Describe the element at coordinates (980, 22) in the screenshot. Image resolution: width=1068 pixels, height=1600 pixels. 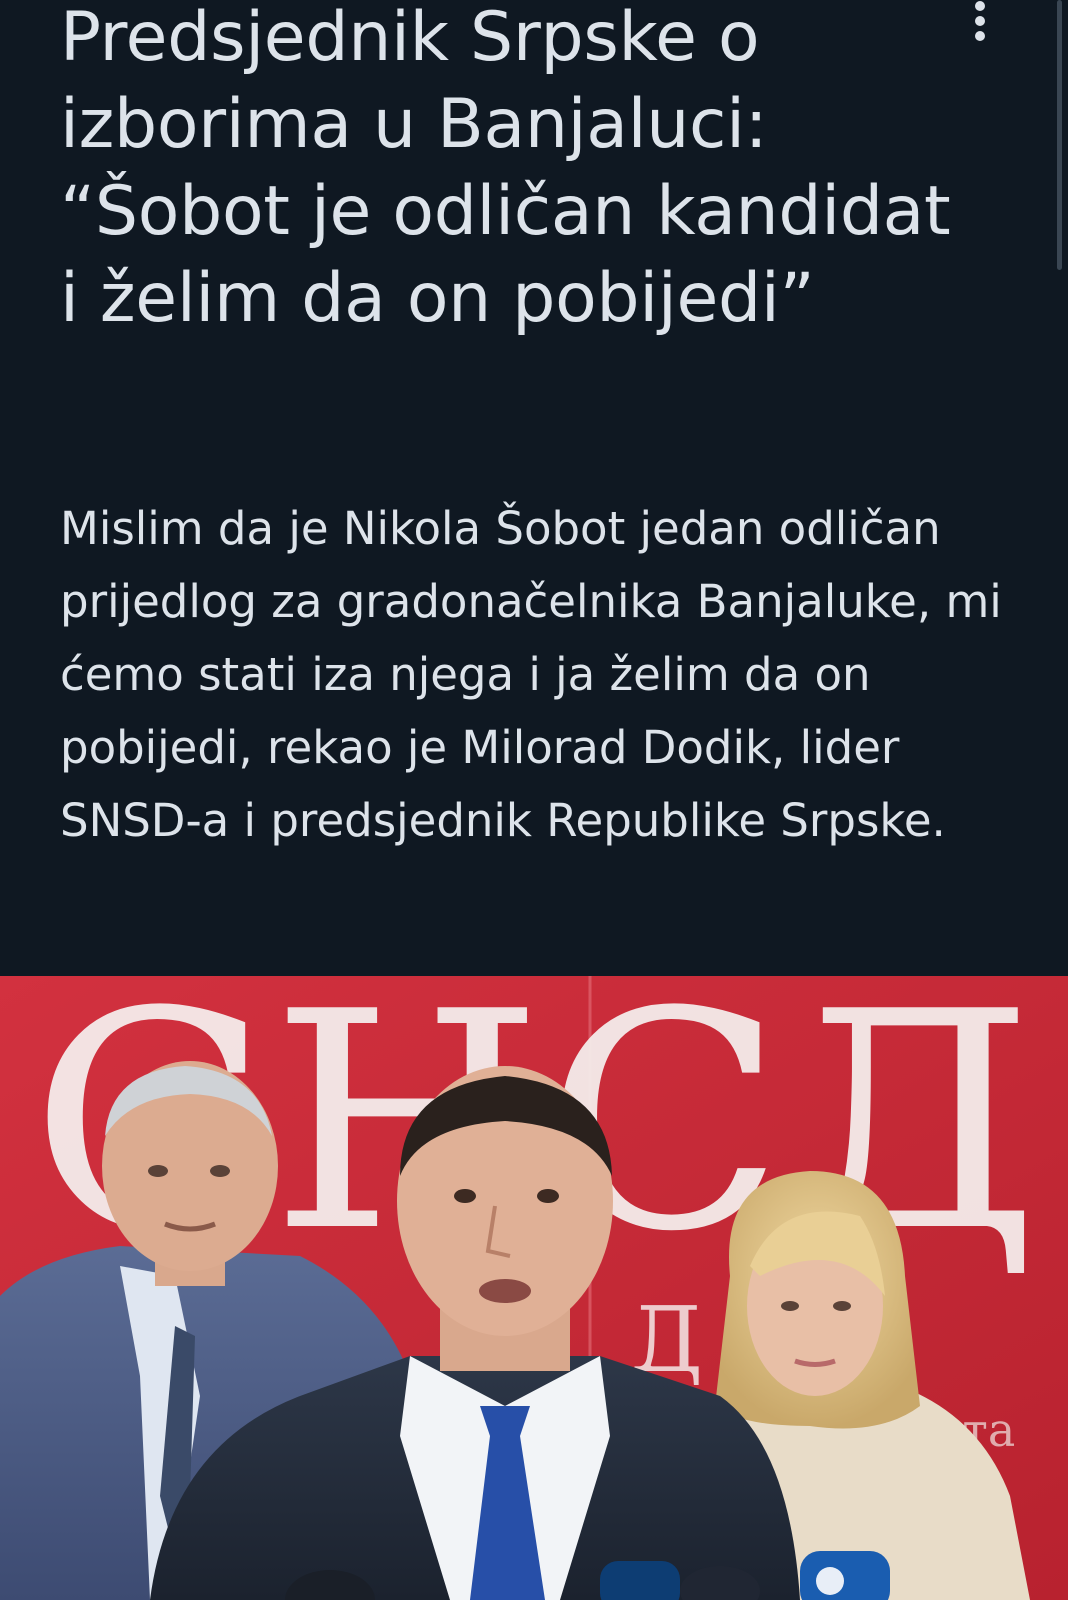
I see `more-vertical-icon` at that location.